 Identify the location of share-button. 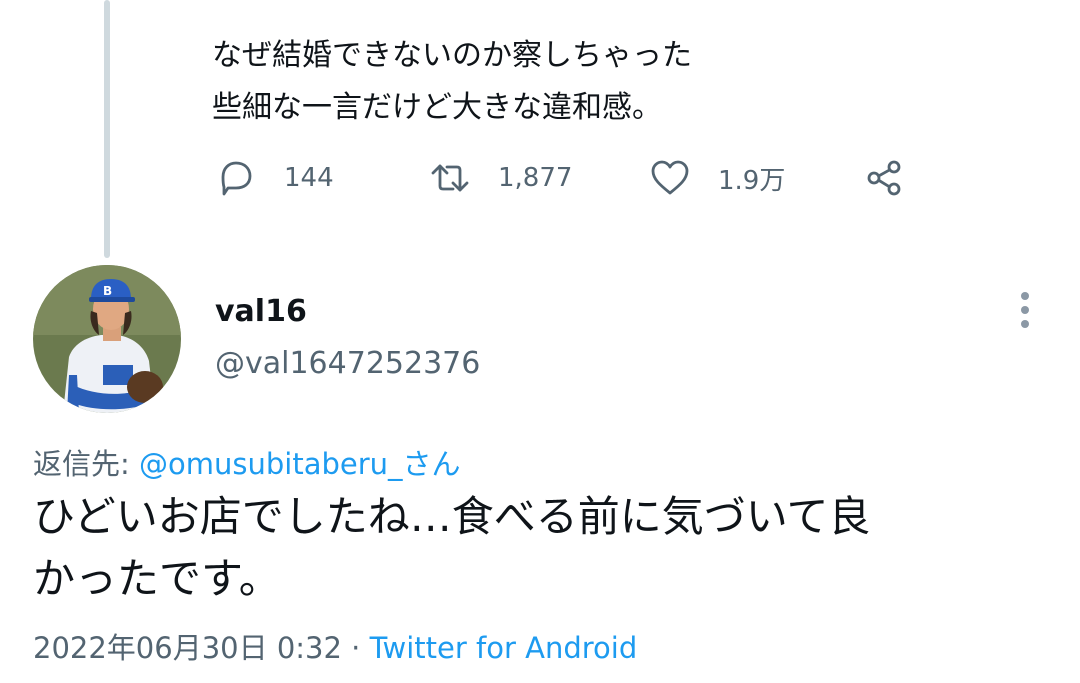
(884, 178).